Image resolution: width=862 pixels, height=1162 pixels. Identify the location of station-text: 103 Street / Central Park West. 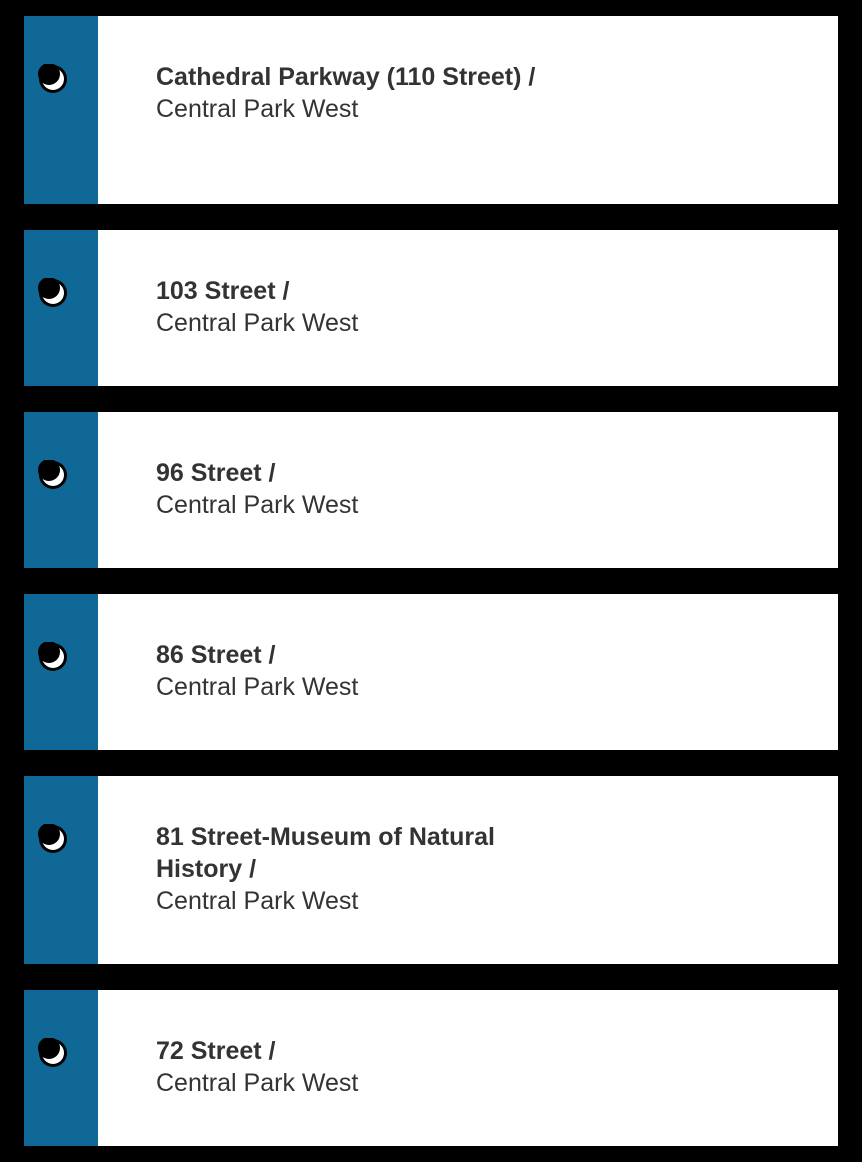
(327, 308).